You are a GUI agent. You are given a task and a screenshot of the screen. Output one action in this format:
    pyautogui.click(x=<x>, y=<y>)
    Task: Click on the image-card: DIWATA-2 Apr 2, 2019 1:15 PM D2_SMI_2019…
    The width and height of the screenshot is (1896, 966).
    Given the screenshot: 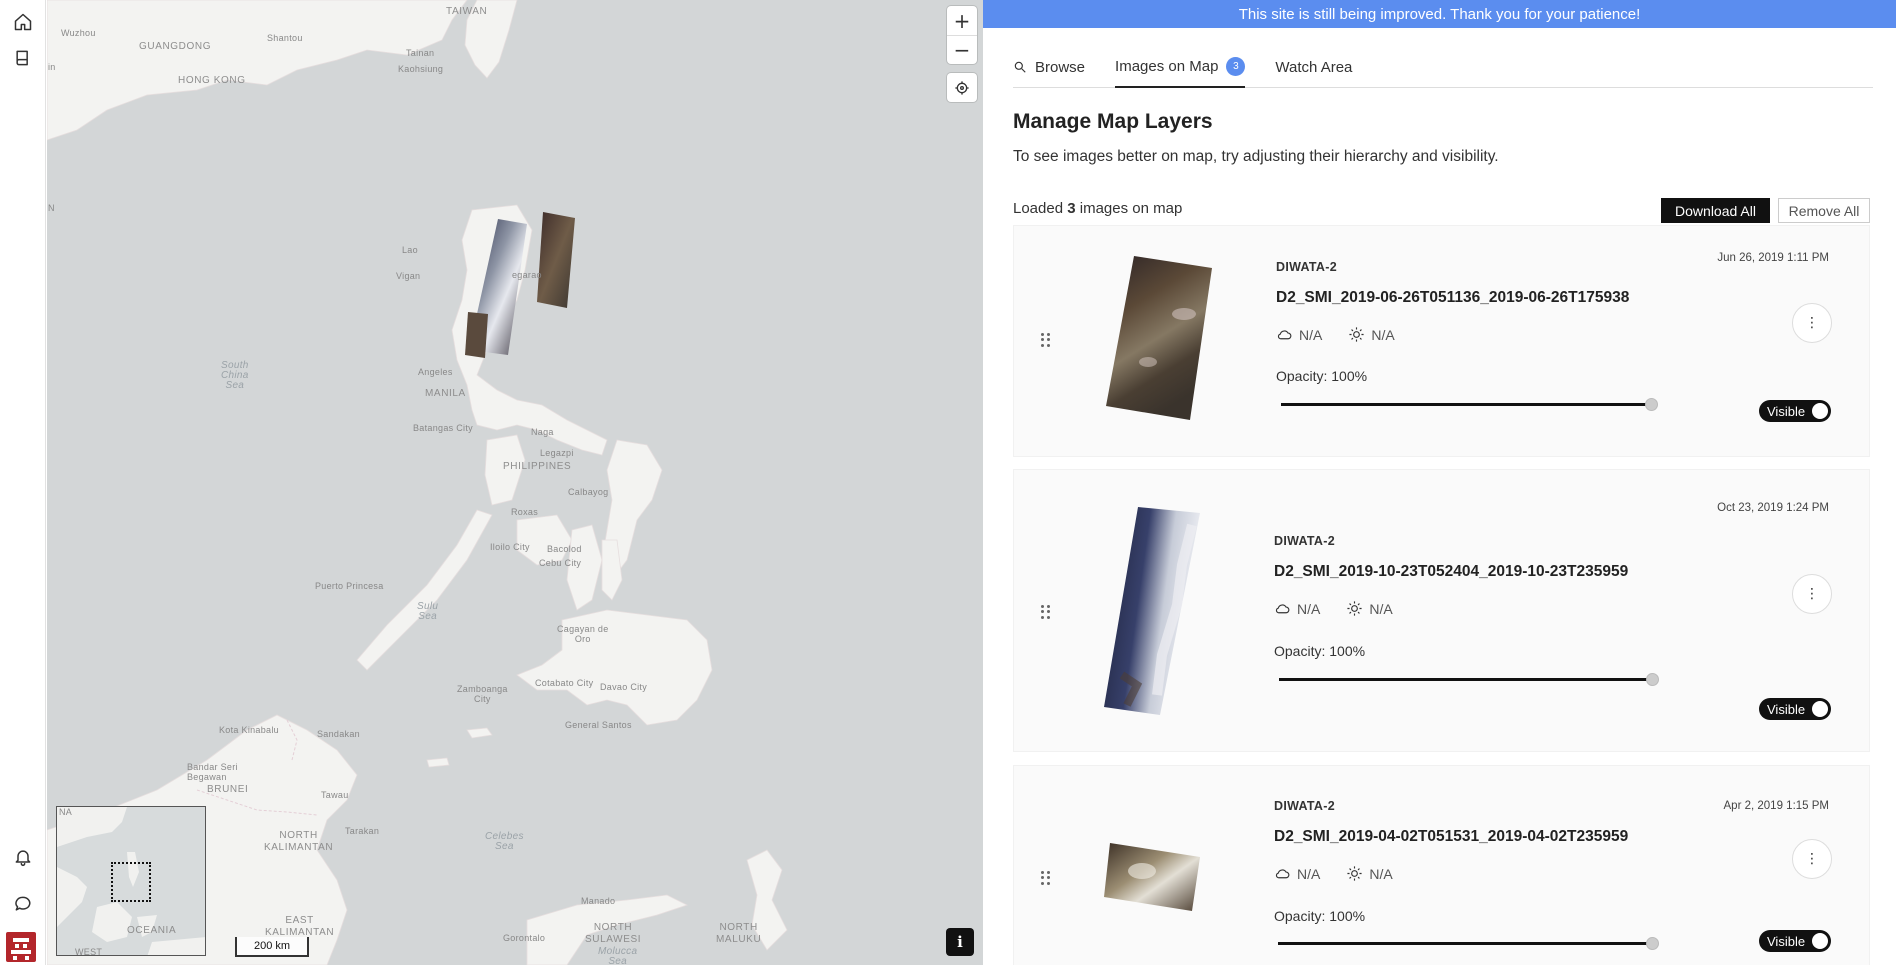 What is the action you would take?
    pyautogui.click(x=1441, y=865)
    